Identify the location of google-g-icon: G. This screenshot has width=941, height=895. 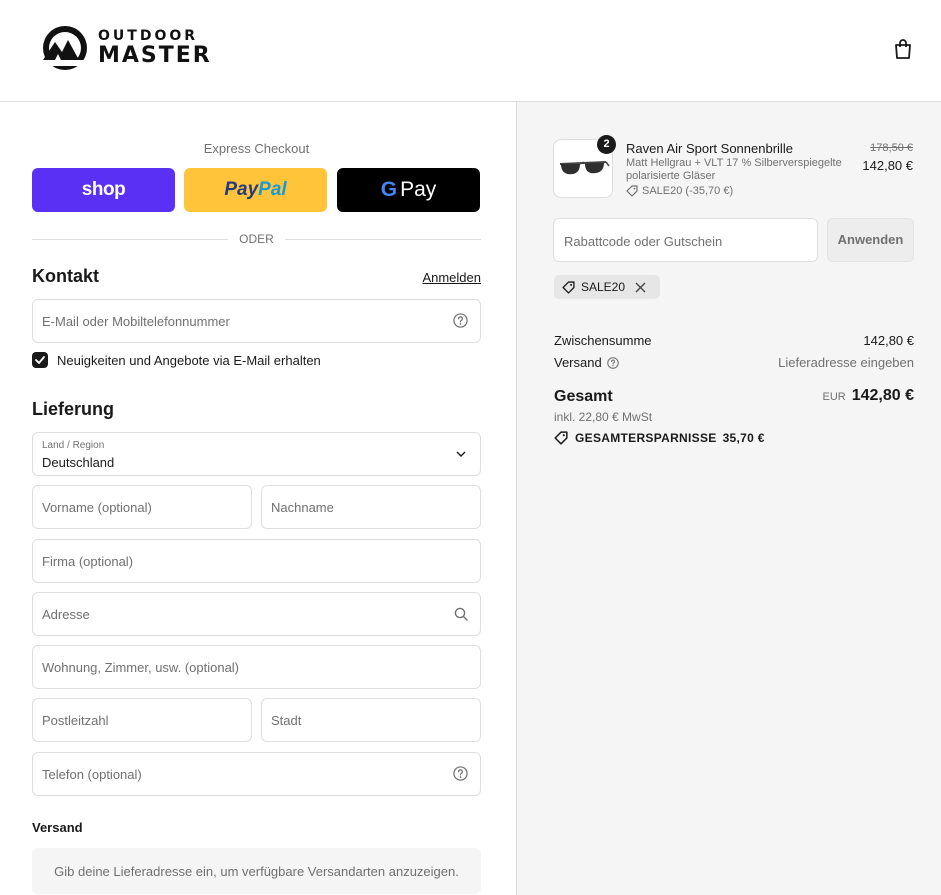
(389, 189).